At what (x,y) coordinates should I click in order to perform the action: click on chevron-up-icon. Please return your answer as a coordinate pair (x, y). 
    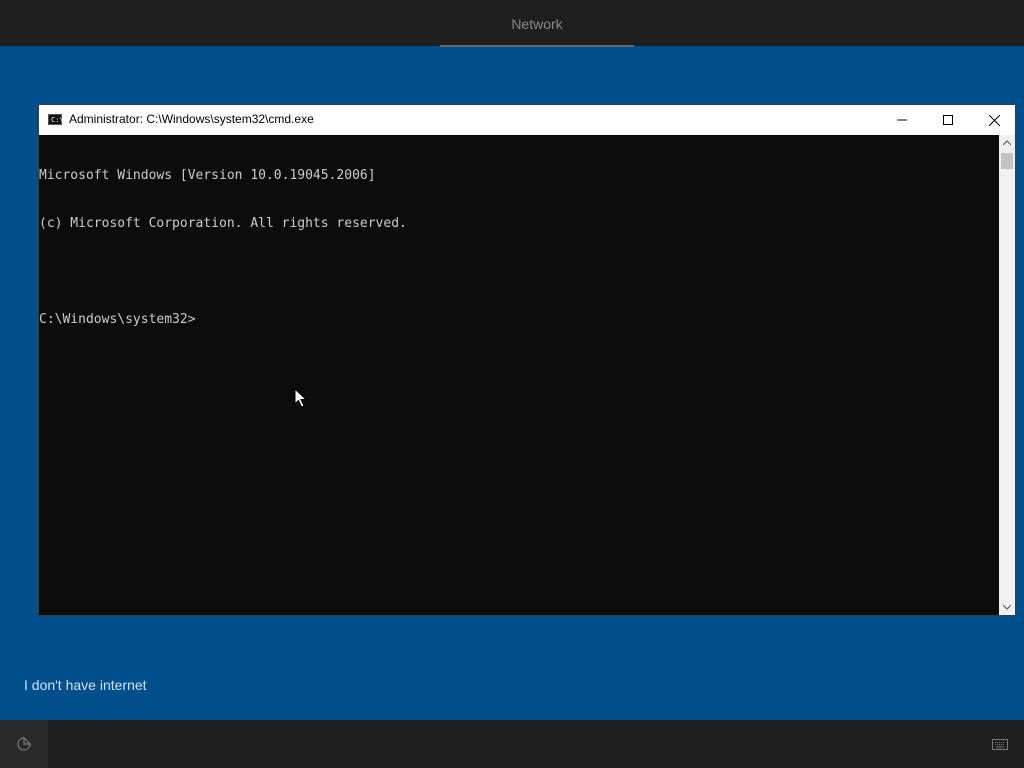
    Looking at the image, I should click on (1007, 143).